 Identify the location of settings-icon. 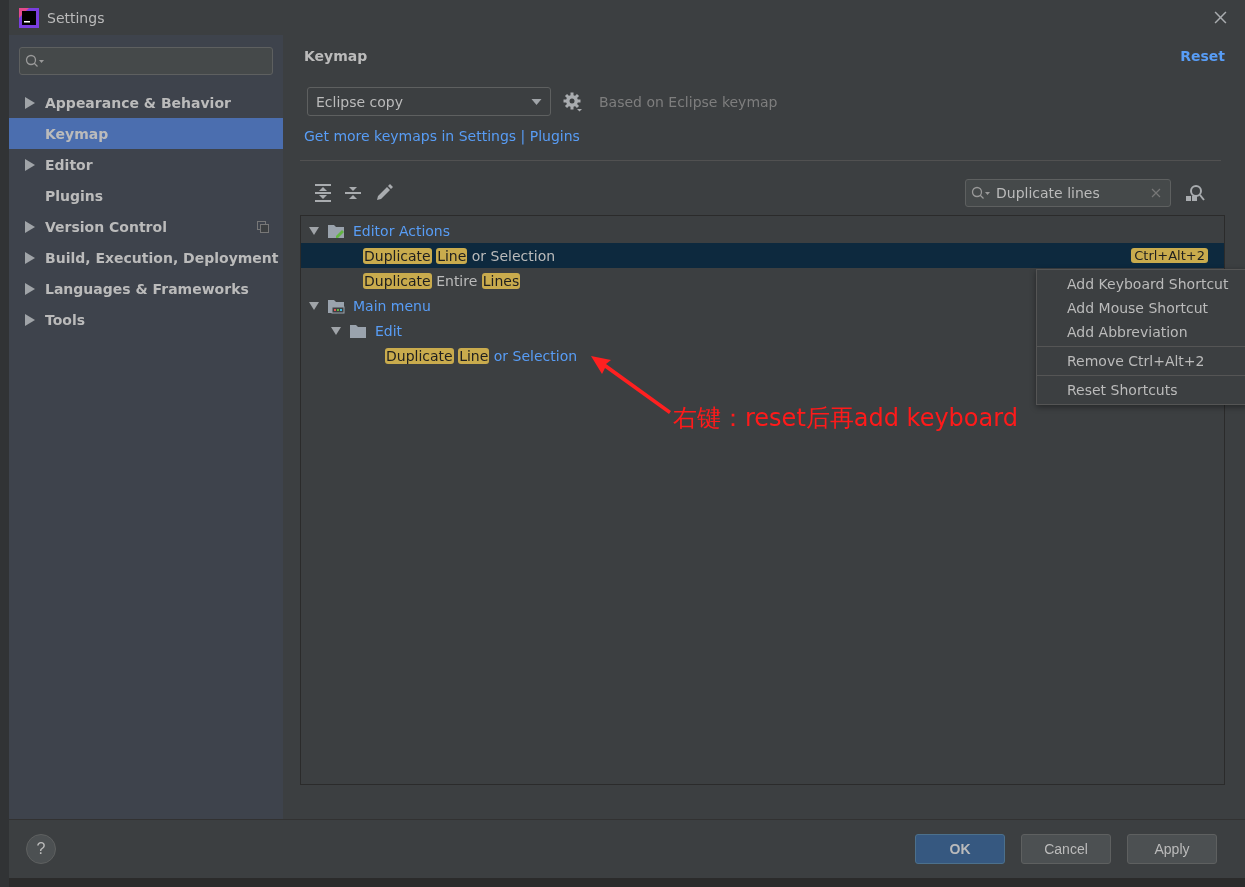
(573, 101).